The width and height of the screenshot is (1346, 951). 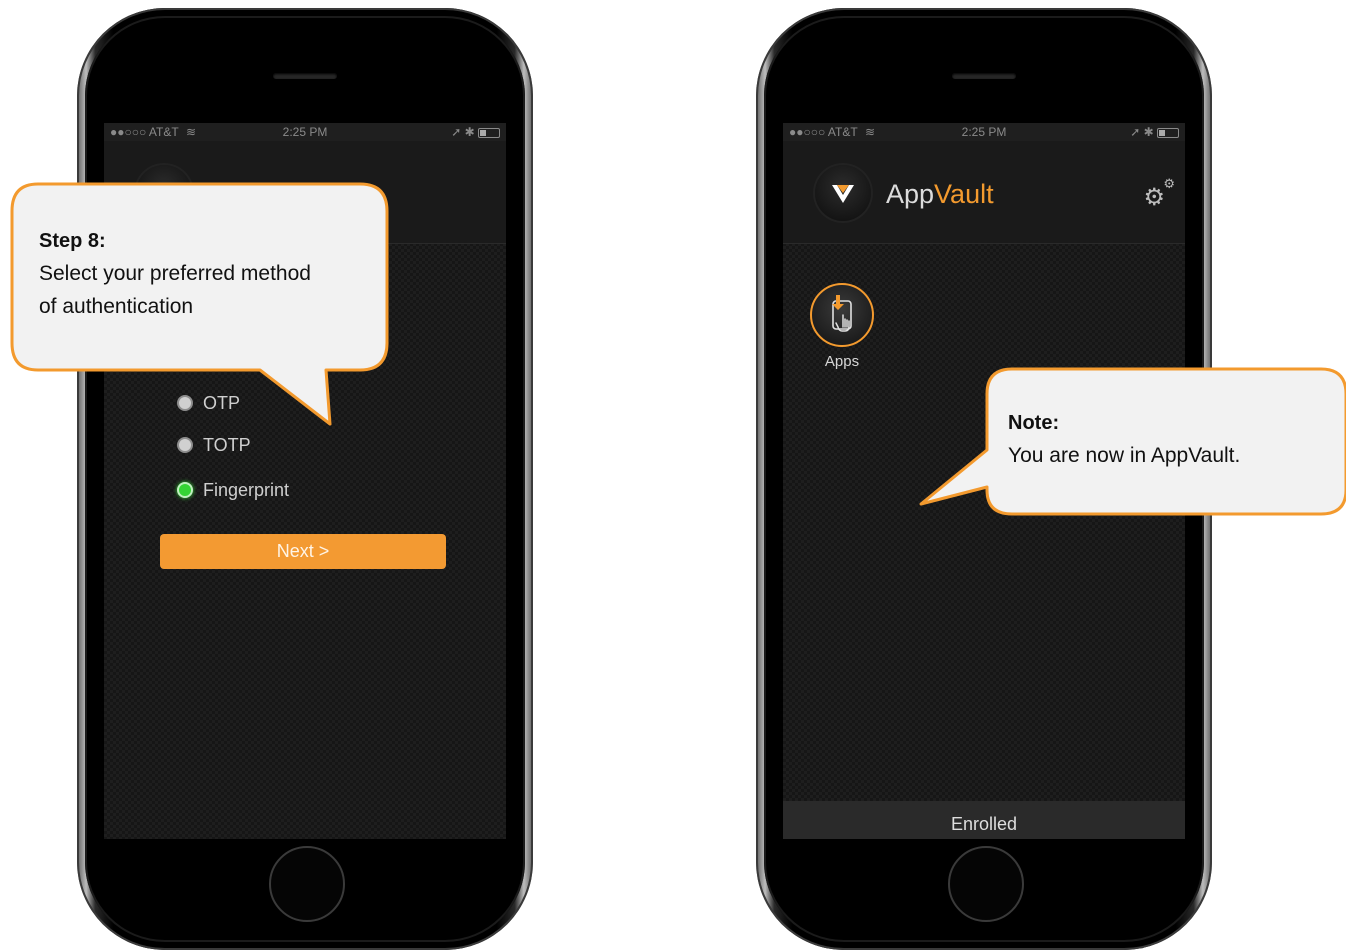 I want to click on option-fingerprint-label: Fingerprint, so click(x=246, y=490).